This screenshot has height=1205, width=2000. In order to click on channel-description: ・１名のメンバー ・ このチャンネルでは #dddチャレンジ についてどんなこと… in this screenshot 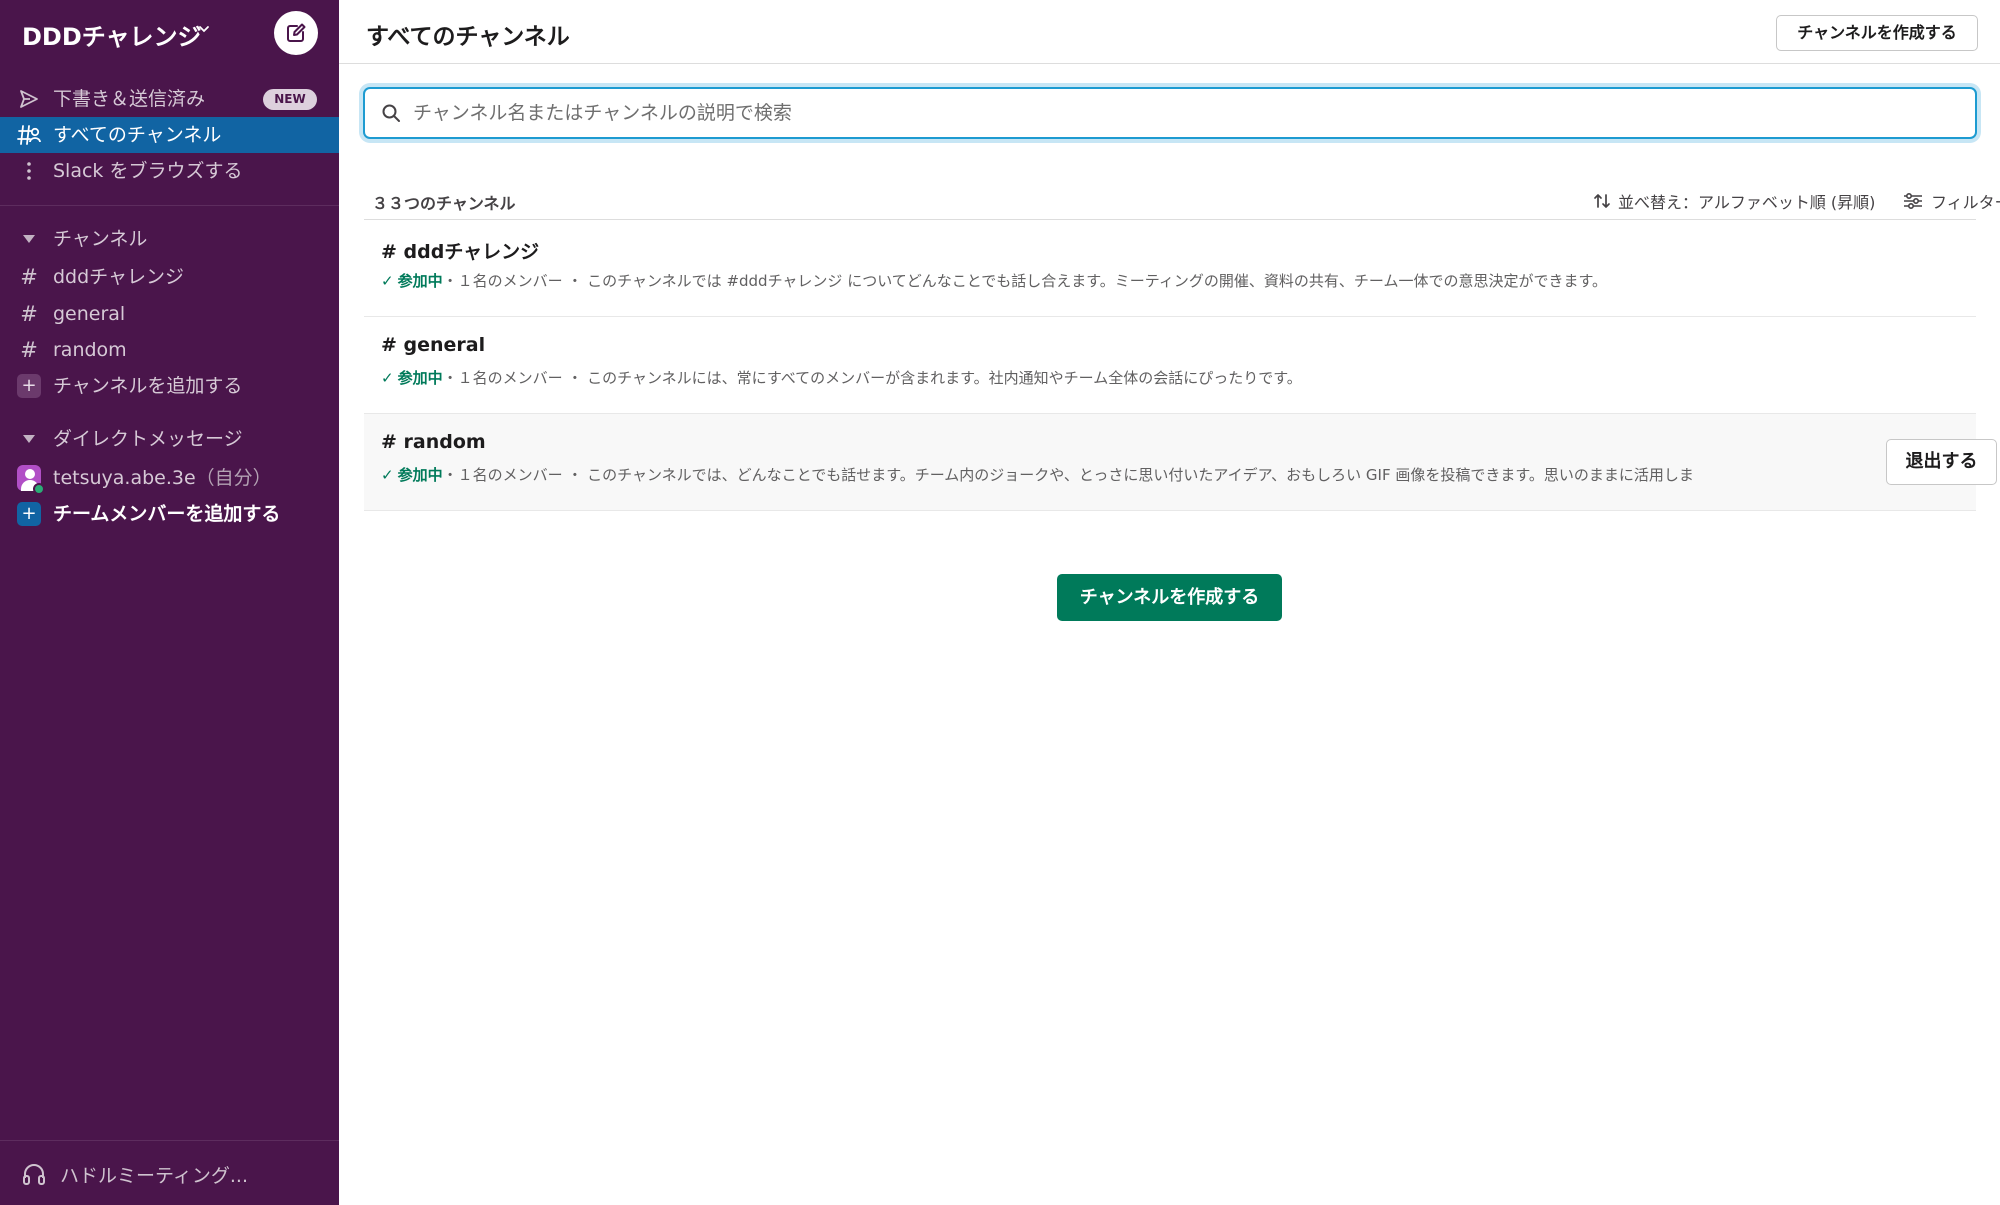, I will do `click(1024, 281)`.